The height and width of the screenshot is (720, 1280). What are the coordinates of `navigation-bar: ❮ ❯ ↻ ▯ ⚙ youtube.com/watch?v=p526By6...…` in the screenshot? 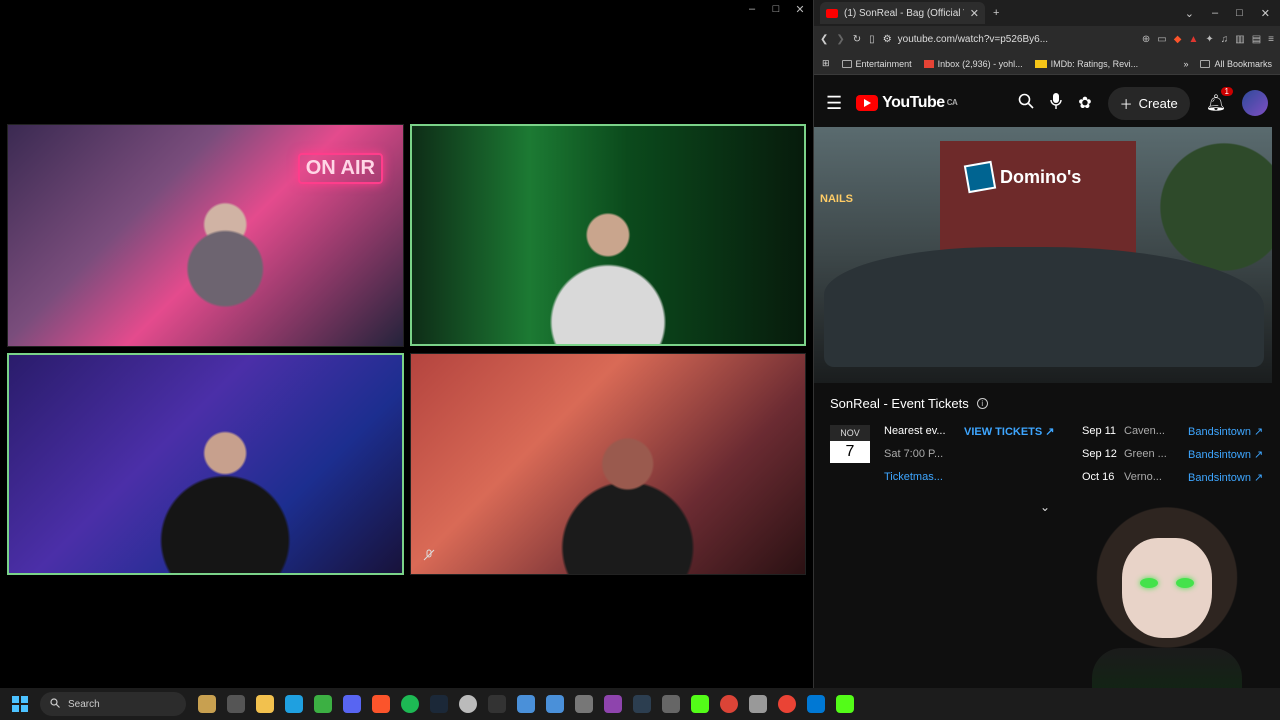 It's located at (1047, 39).